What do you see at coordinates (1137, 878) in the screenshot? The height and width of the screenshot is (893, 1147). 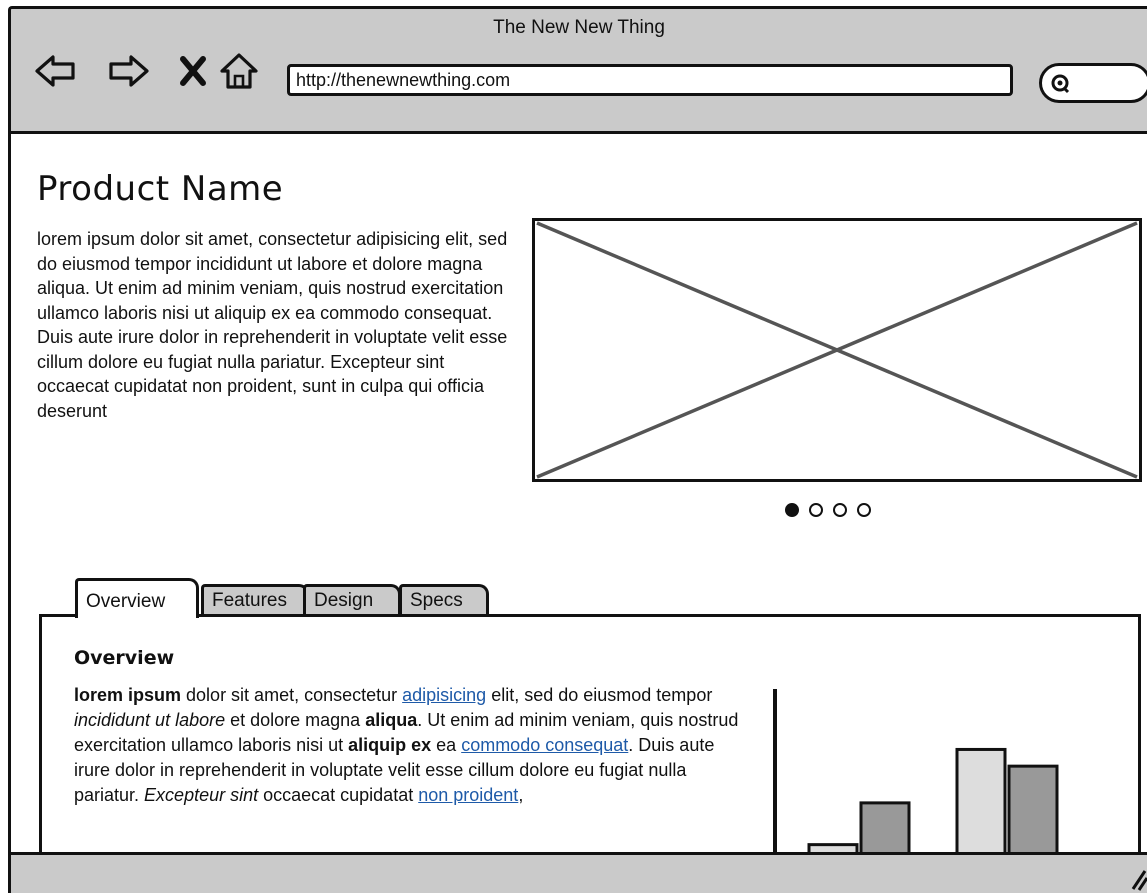 I see `resize-grip-icon` at bounding box center [1137, 878].